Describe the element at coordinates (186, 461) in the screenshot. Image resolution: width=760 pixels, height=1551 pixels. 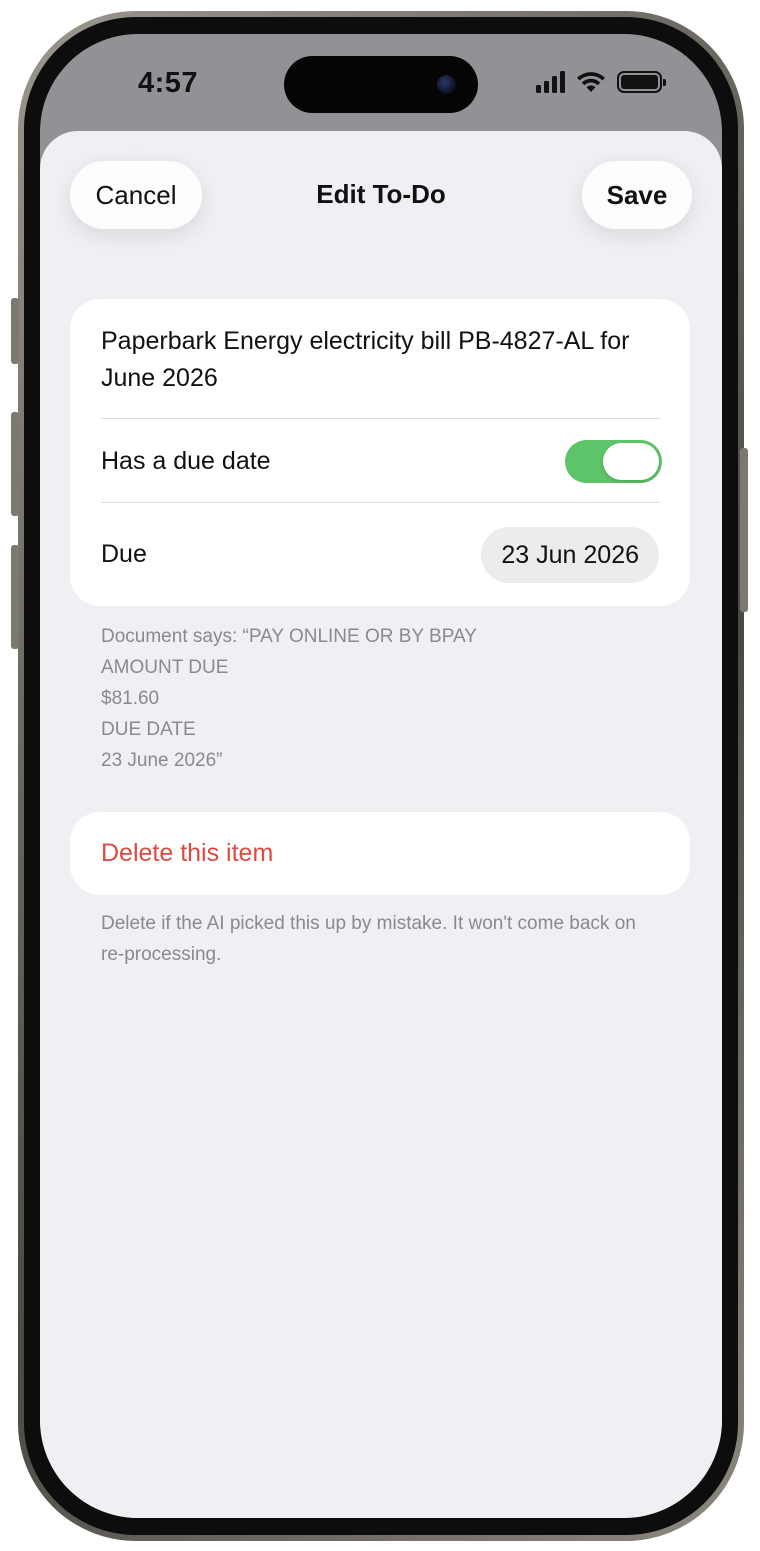
I see `has-due-date-label: Has a due date` at that location.